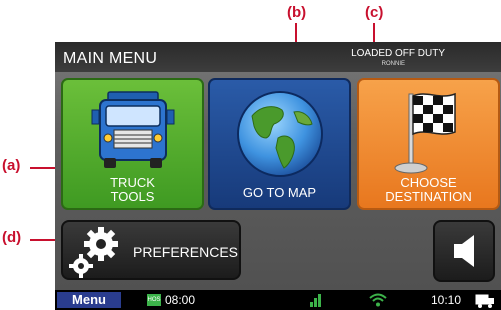 The image size is (501, 310). Describe the element at coordinates (428, 182) in the screenshot. I see `choose-destination-label-line1: CHOOSE` at that location.